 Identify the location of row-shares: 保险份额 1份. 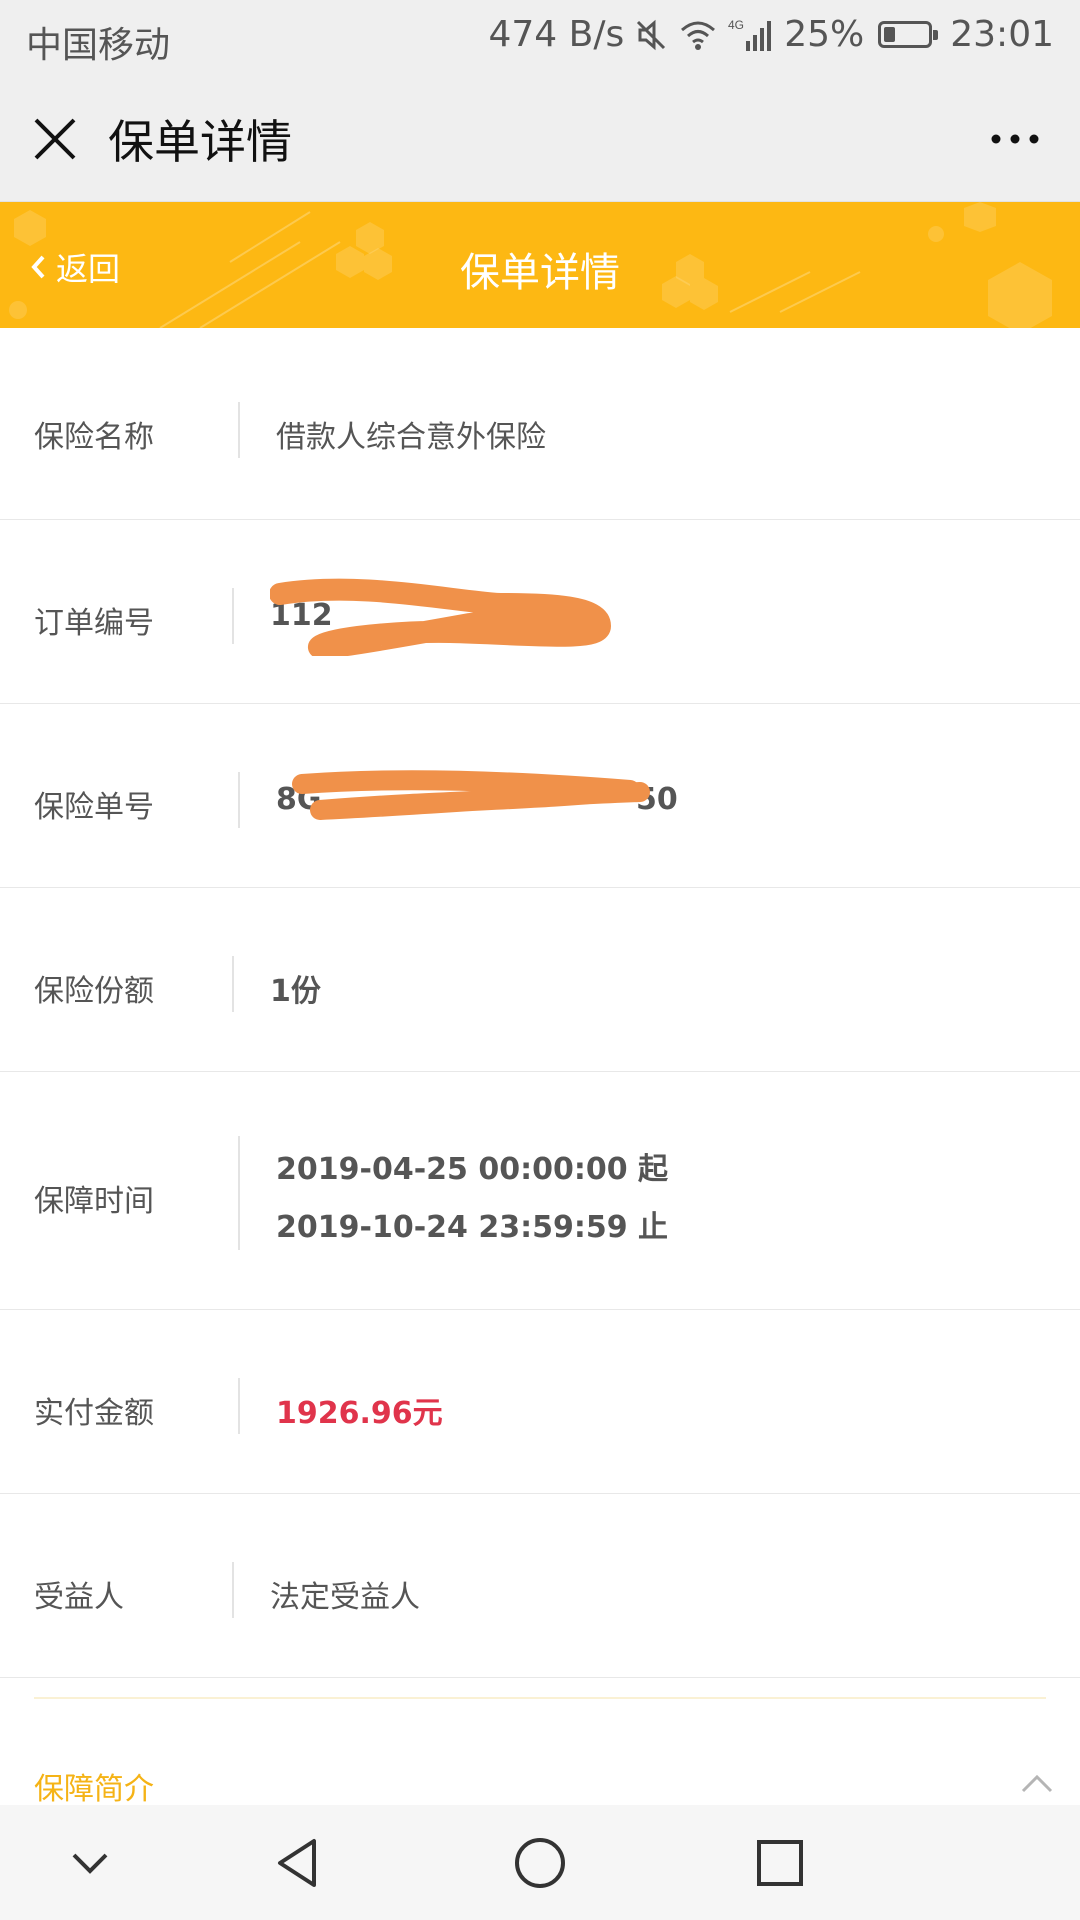
(540, 980).